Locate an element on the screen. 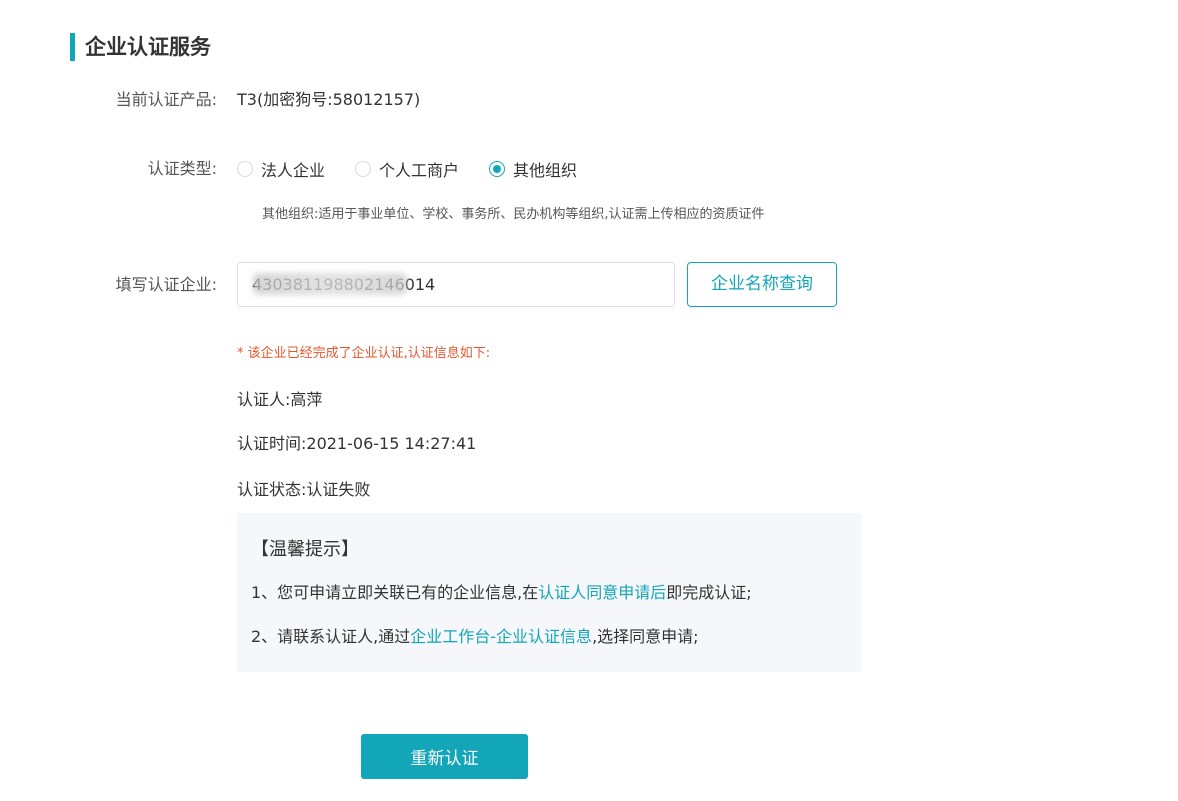 This screenshot has height=801, width=1178. cert-status-info: 认证状态:认证失败 is located at coordinates (304, 489).